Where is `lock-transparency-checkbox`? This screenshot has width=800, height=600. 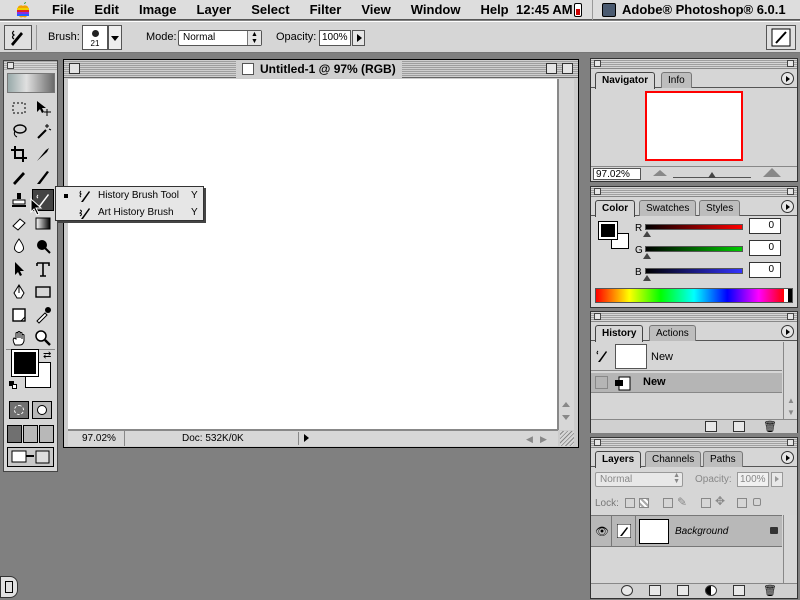
lock-transparency-checkbox is located at coordinates (630, 503).